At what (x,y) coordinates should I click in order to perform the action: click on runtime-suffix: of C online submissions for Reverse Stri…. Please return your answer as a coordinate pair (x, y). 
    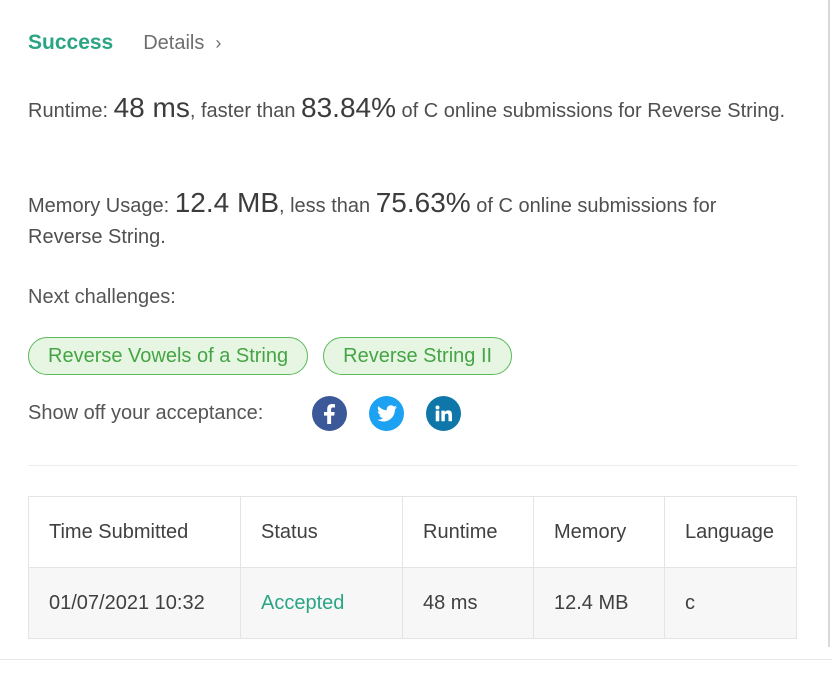
    Looking at the image, I should click on (590, 111).